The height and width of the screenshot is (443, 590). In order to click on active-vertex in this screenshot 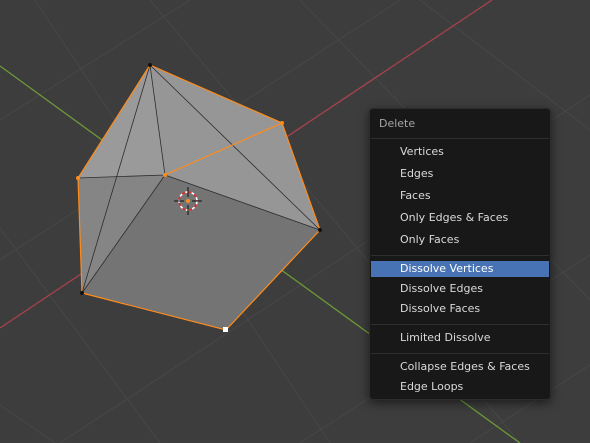, I will do `click(225, 329)`.